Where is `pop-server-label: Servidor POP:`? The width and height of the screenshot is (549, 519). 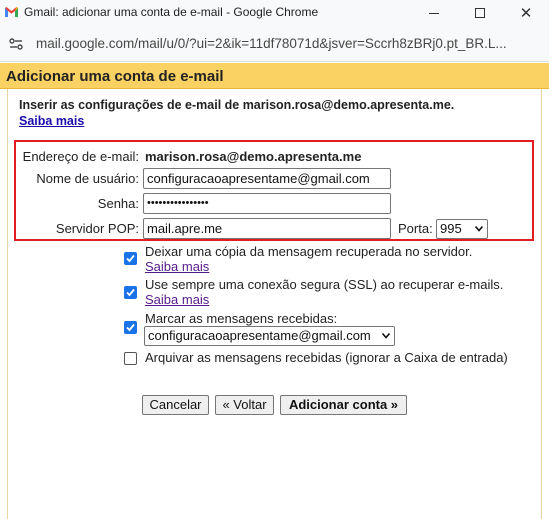 pop-server-label: Servidor POP: is located at coordinates (97, 228).